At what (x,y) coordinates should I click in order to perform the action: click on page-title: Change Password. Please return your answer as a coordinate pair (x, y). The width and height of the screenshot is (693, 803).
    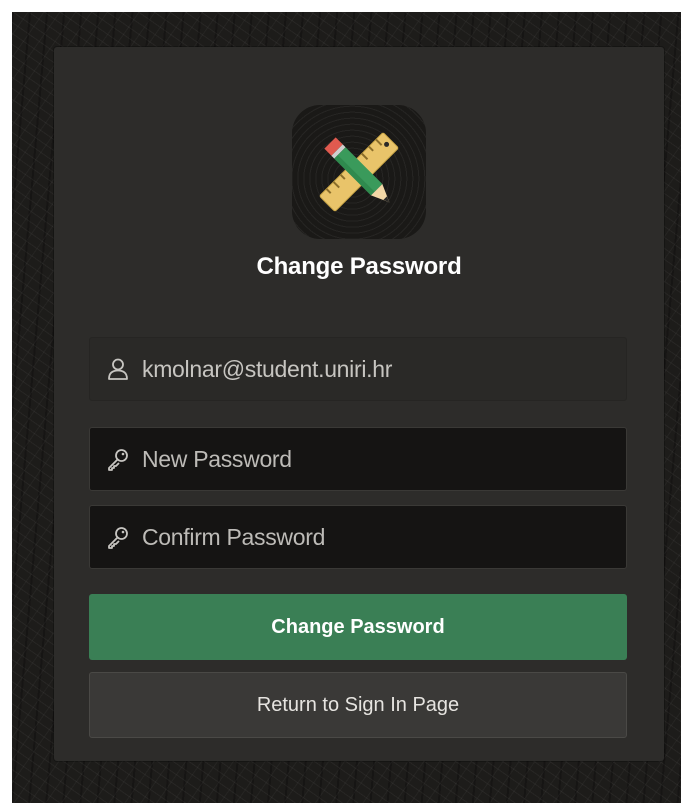
    Looking at the image, I should click on (359, 266).